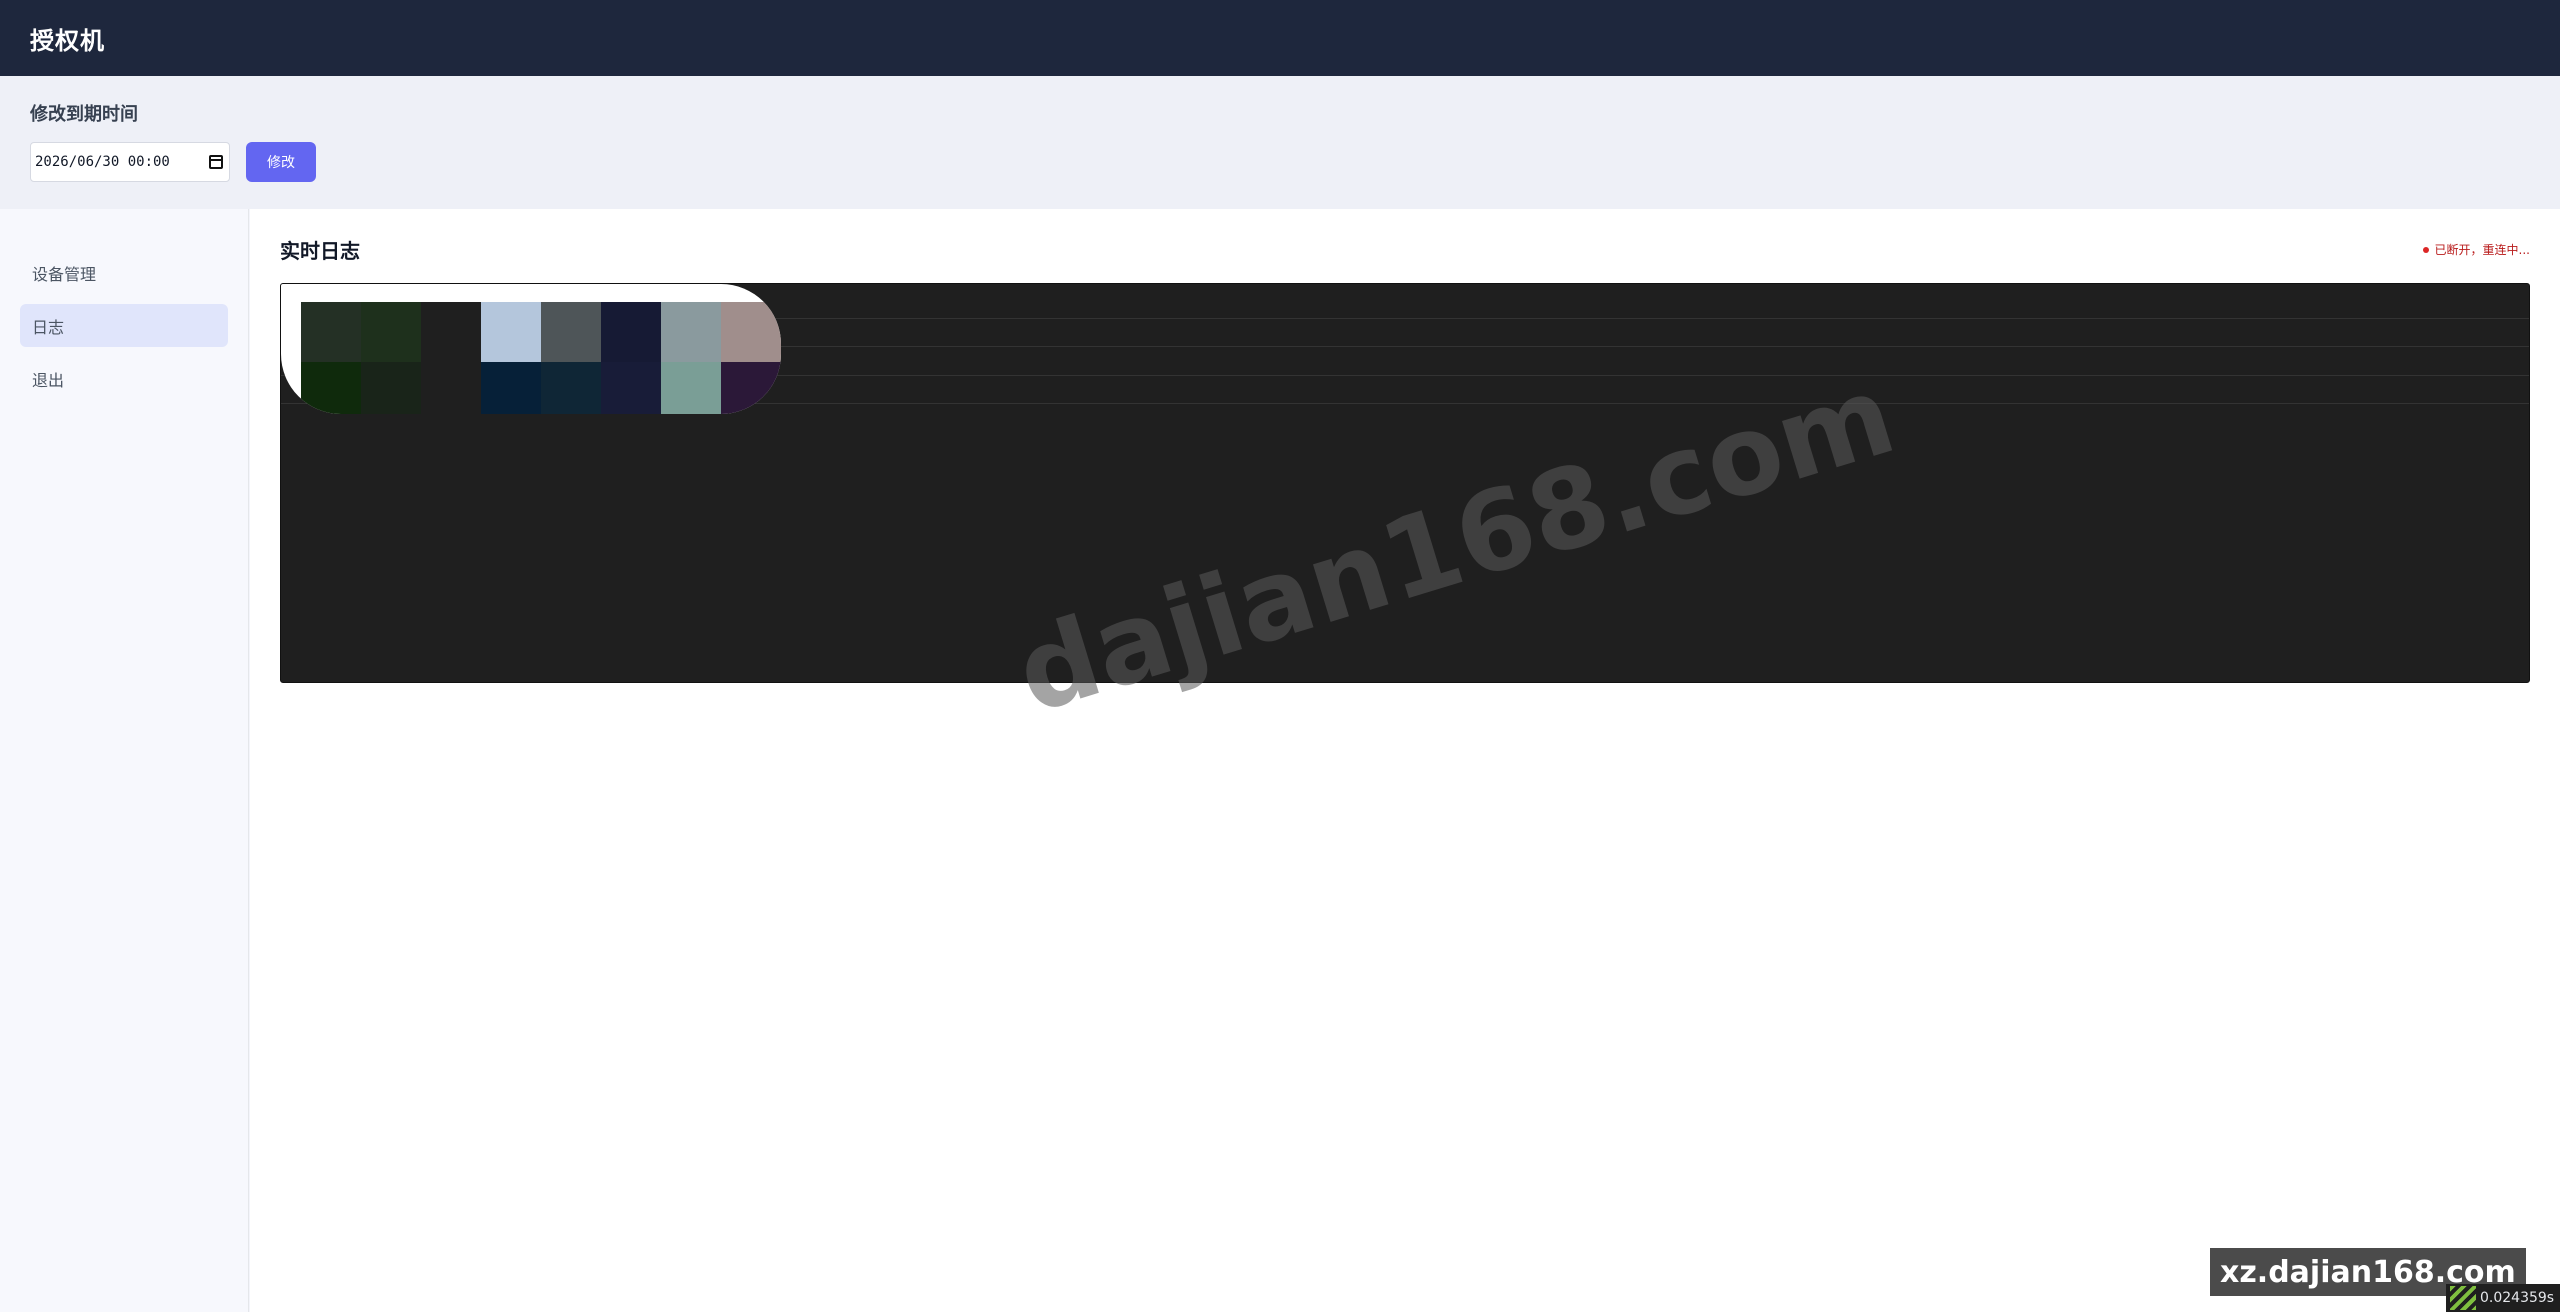 The image size is (2560, 1312). Describe the element at coordinates (124, 272) in the screenshot. I see `sidebar-item-devices: 设备管理` at that location.